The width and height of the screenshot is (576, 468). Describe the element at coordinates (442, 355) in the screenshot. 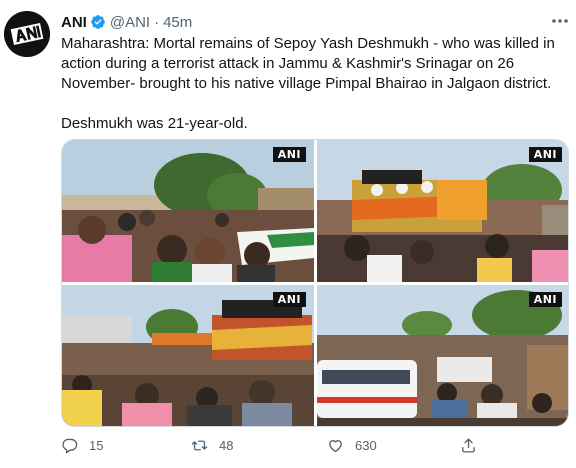

I see `media-photo-4: ANI` at that location.